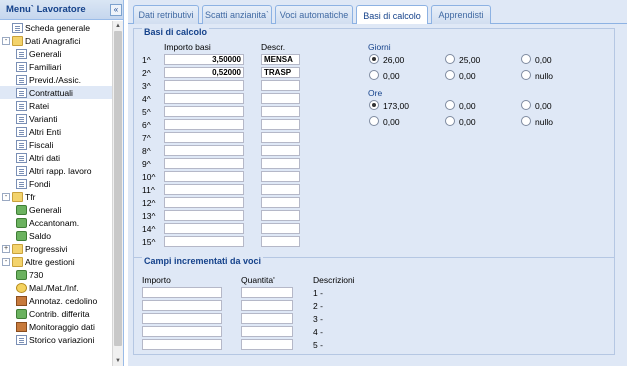  Describe the element at coordinates (56, 274) in the screenshot. I see `tree-item-730: 730` at that location.